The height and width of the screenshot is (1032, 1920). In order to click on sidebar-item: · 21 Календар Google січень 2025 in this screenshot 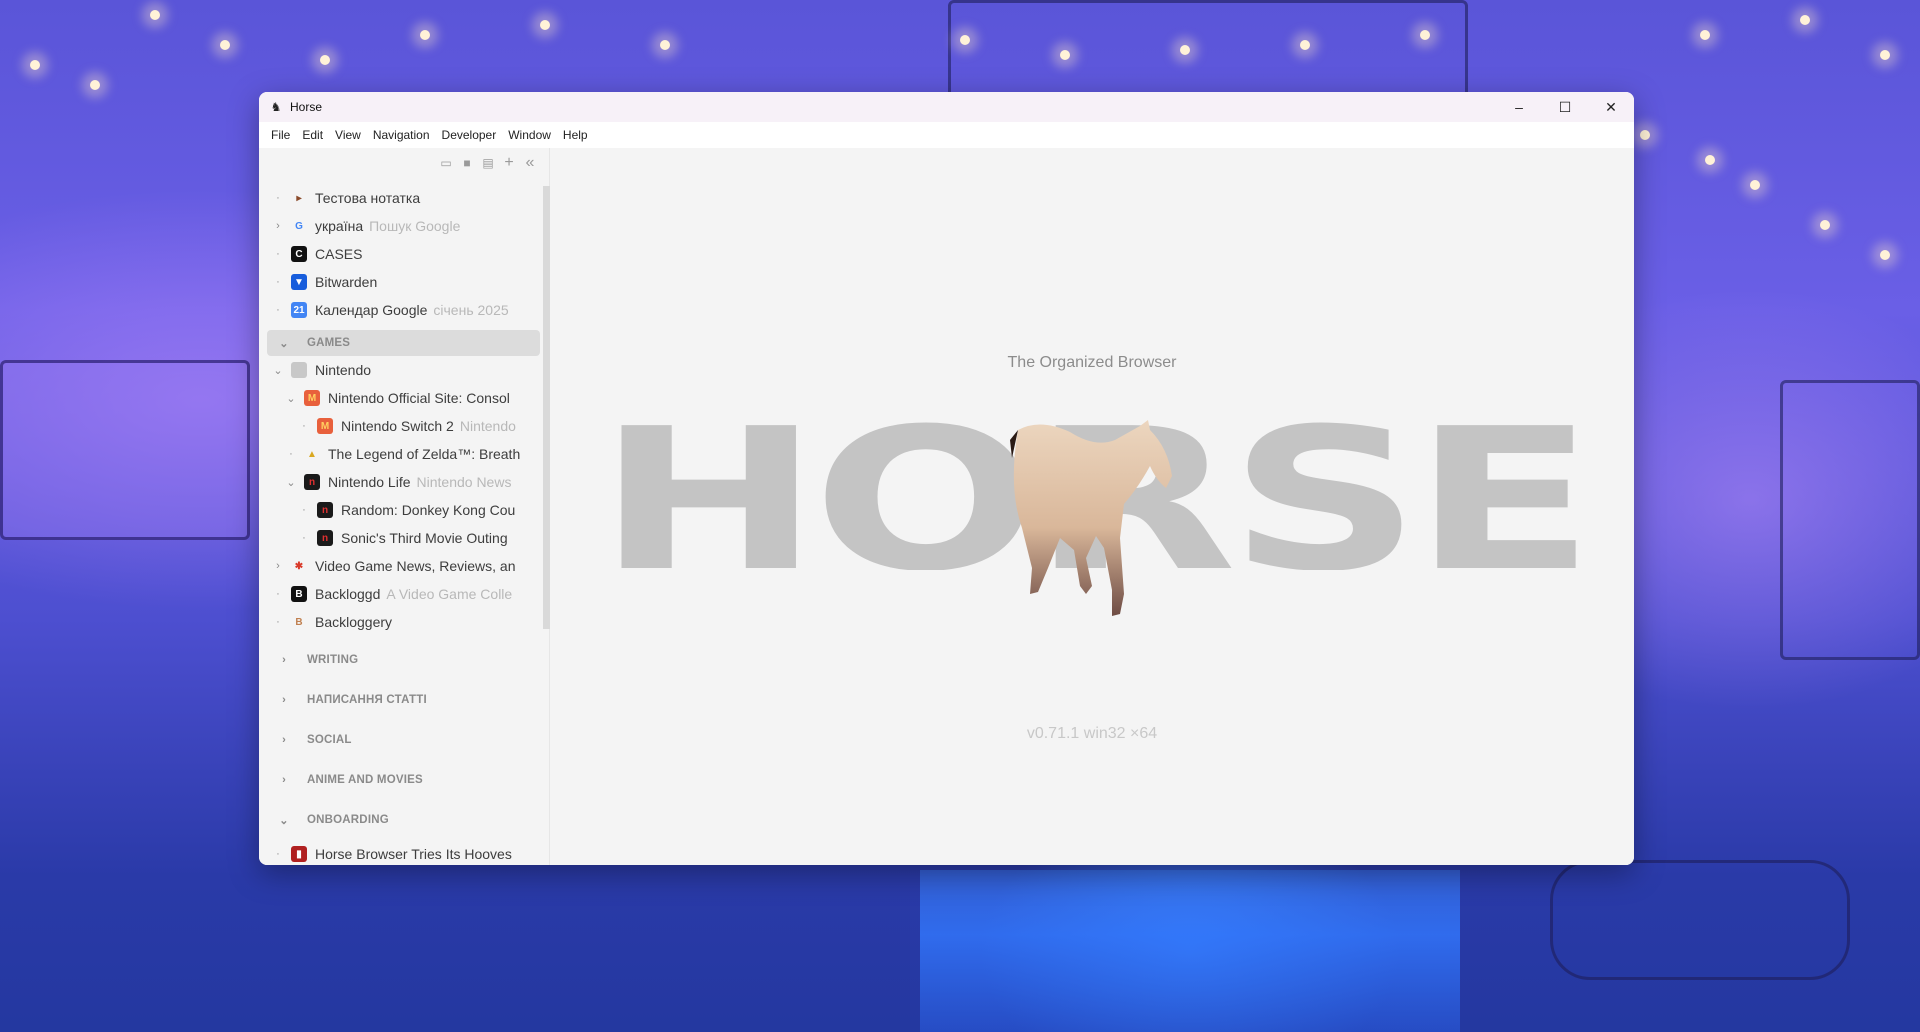, I will do `click(400, 310)`.